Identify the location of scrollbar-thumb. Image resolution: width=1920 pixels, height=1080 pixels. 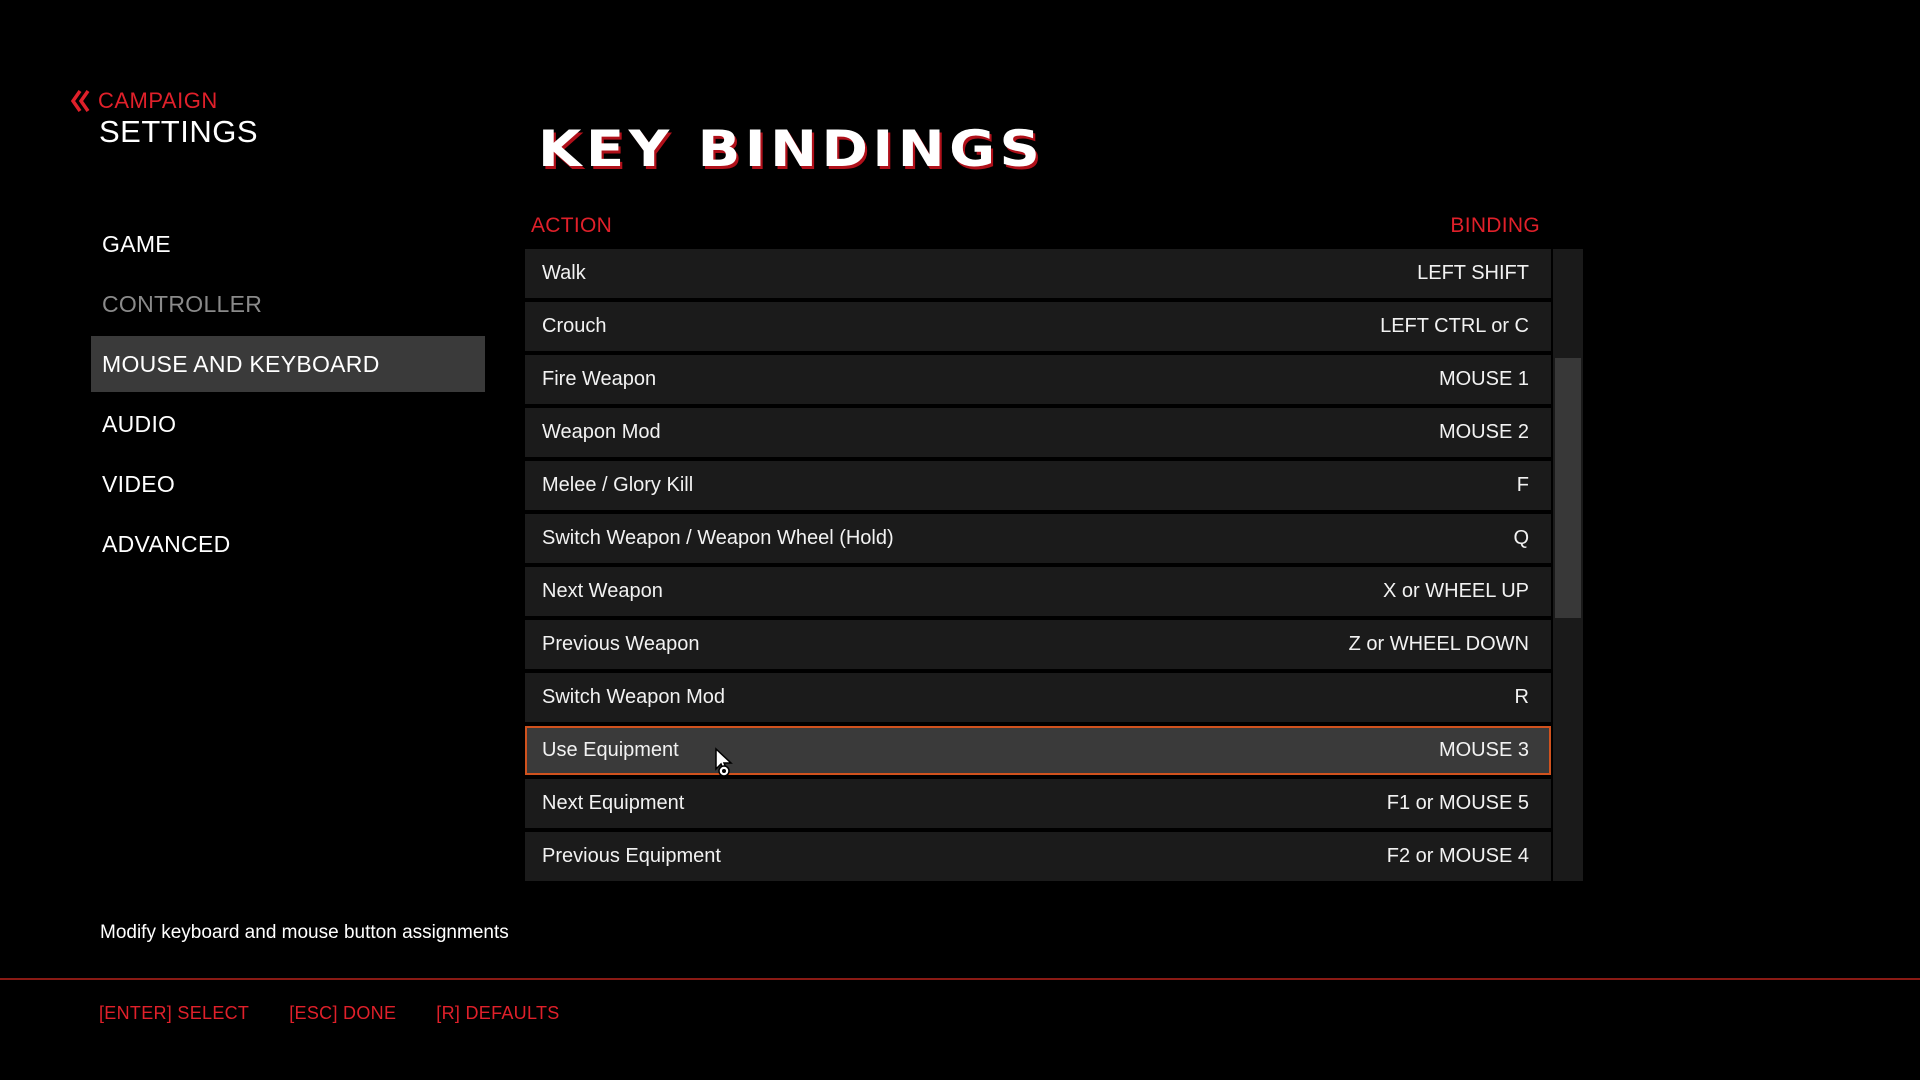
(1568, 488).